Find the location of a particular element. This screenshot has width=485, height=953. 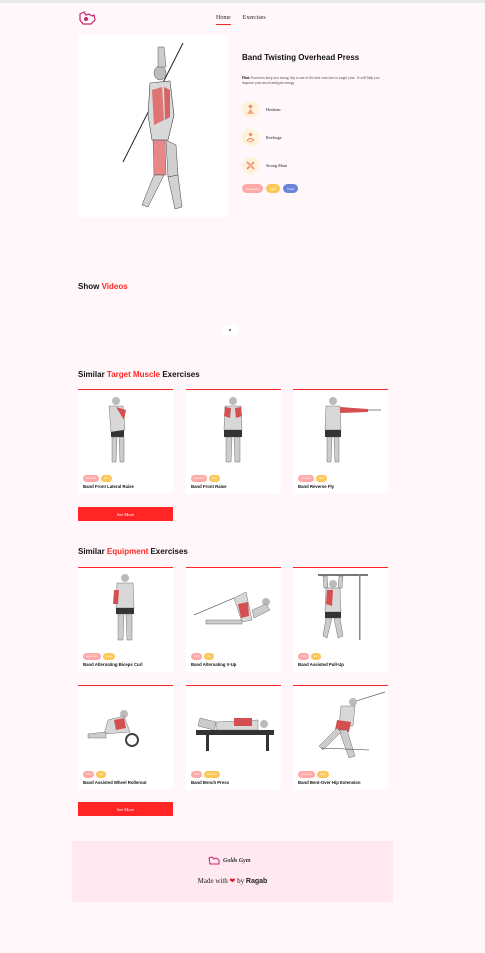

similar-equipment-heading: Similar Equipment Exercises is located at coordinates (133, 551).